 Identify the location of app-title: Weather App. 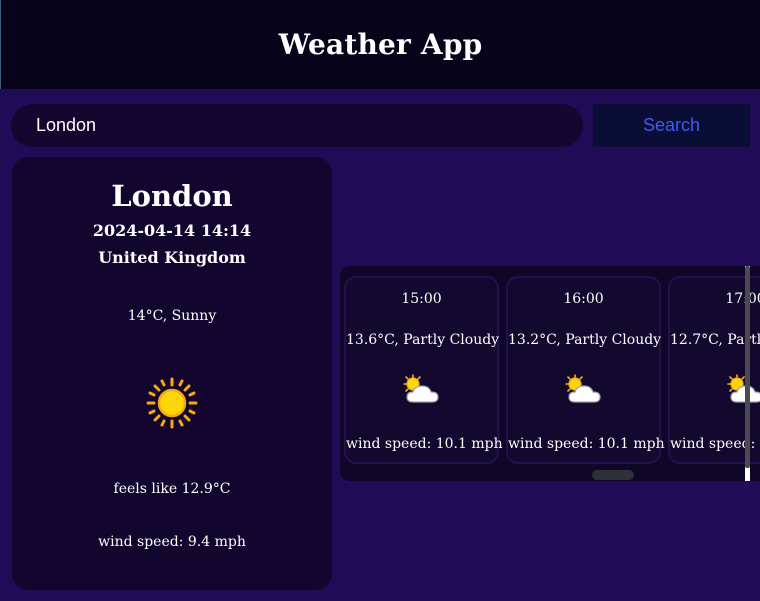
(380, 44).